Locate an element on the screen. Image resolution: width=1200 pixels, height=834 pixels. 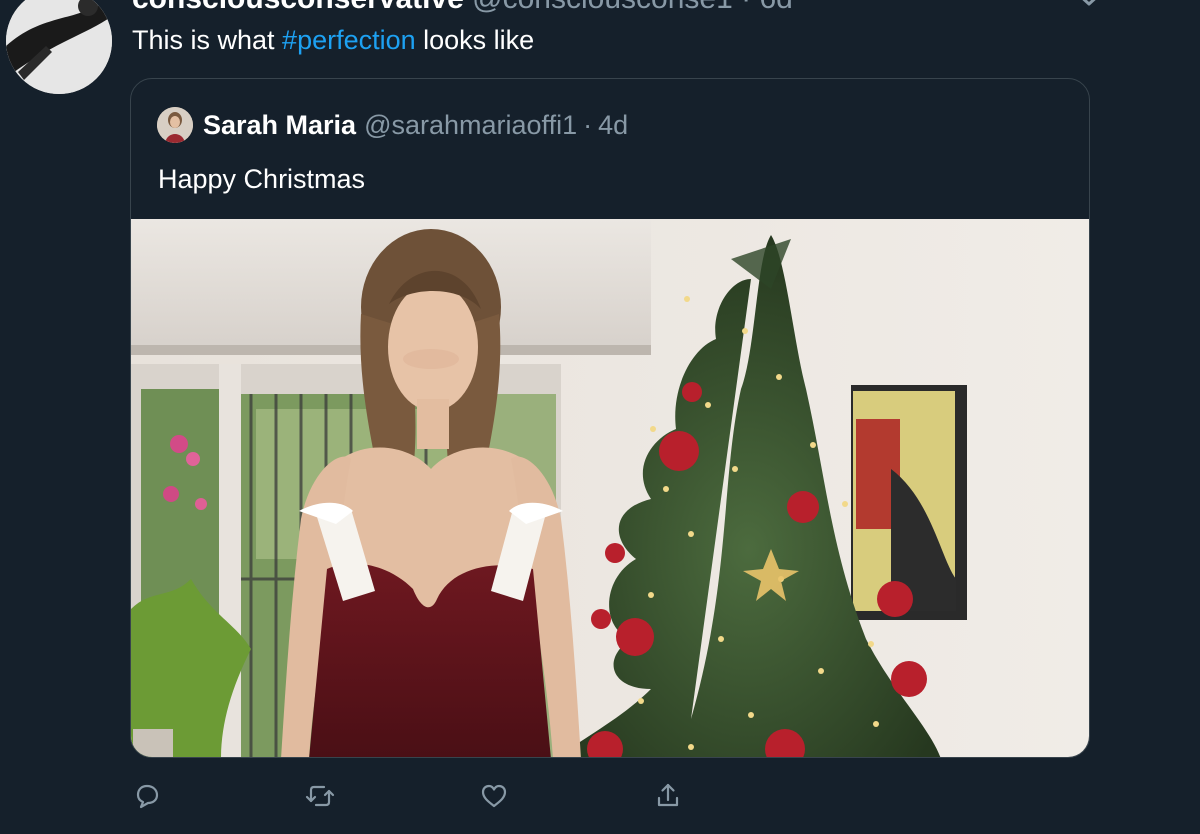
quoted-tweet-timestamp: 4d is located at coordinates (613, 125).